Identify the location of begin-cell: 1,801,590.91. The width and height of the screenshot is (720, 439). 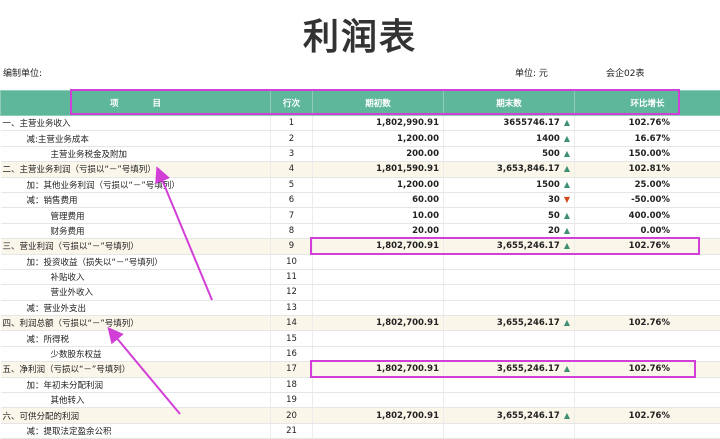
(378, 169).